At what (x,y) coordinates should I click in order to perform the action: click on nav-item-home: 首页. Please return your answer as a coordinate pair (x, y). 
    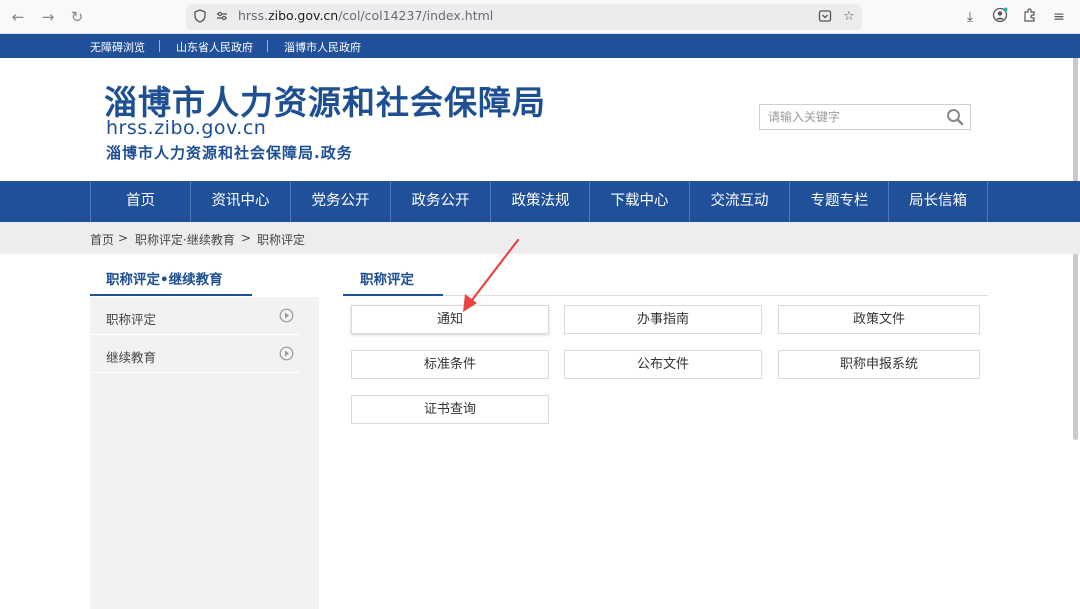
    Looking at the image, I should click on (140, 201).